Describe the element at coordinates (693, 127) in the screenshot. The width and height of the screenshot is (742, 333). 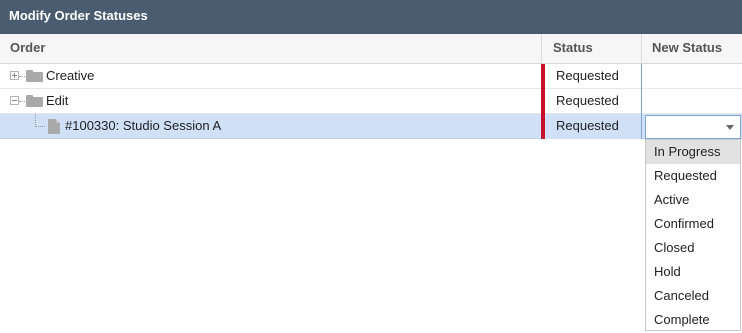
I see `new-status-select` at that location.